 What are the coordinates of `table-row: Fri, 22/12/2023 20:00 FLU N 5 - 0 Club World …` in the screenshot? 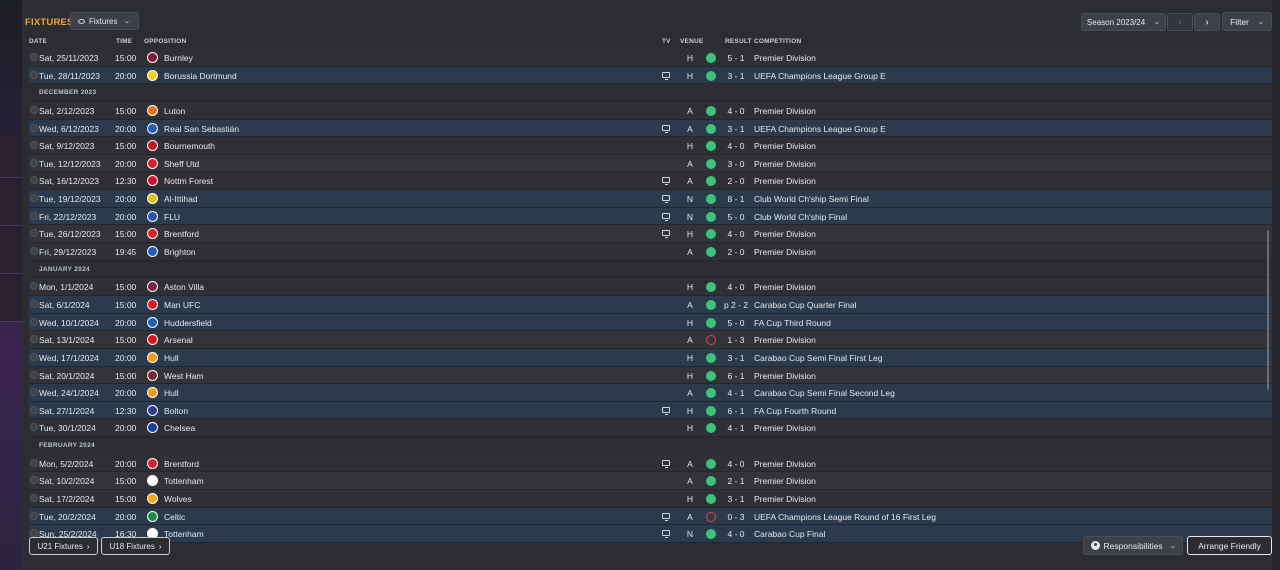 It's located at (650, 216).